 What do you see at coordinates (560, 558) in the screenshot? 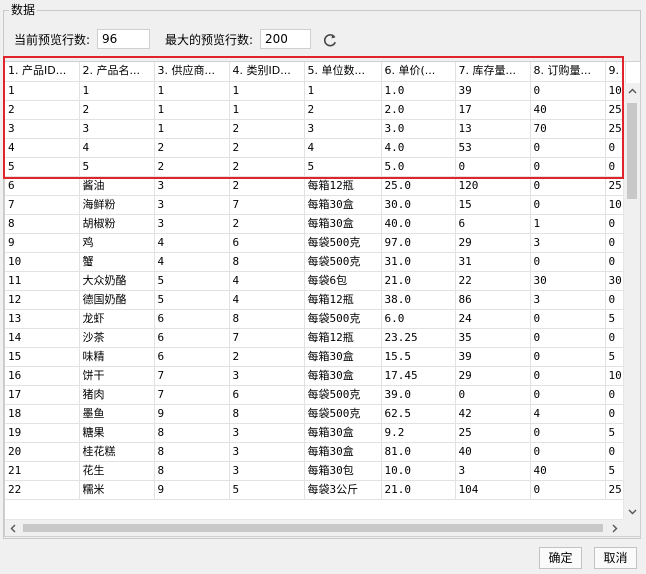
I see `ok-button: 确定` at bounding box center [560, 558].